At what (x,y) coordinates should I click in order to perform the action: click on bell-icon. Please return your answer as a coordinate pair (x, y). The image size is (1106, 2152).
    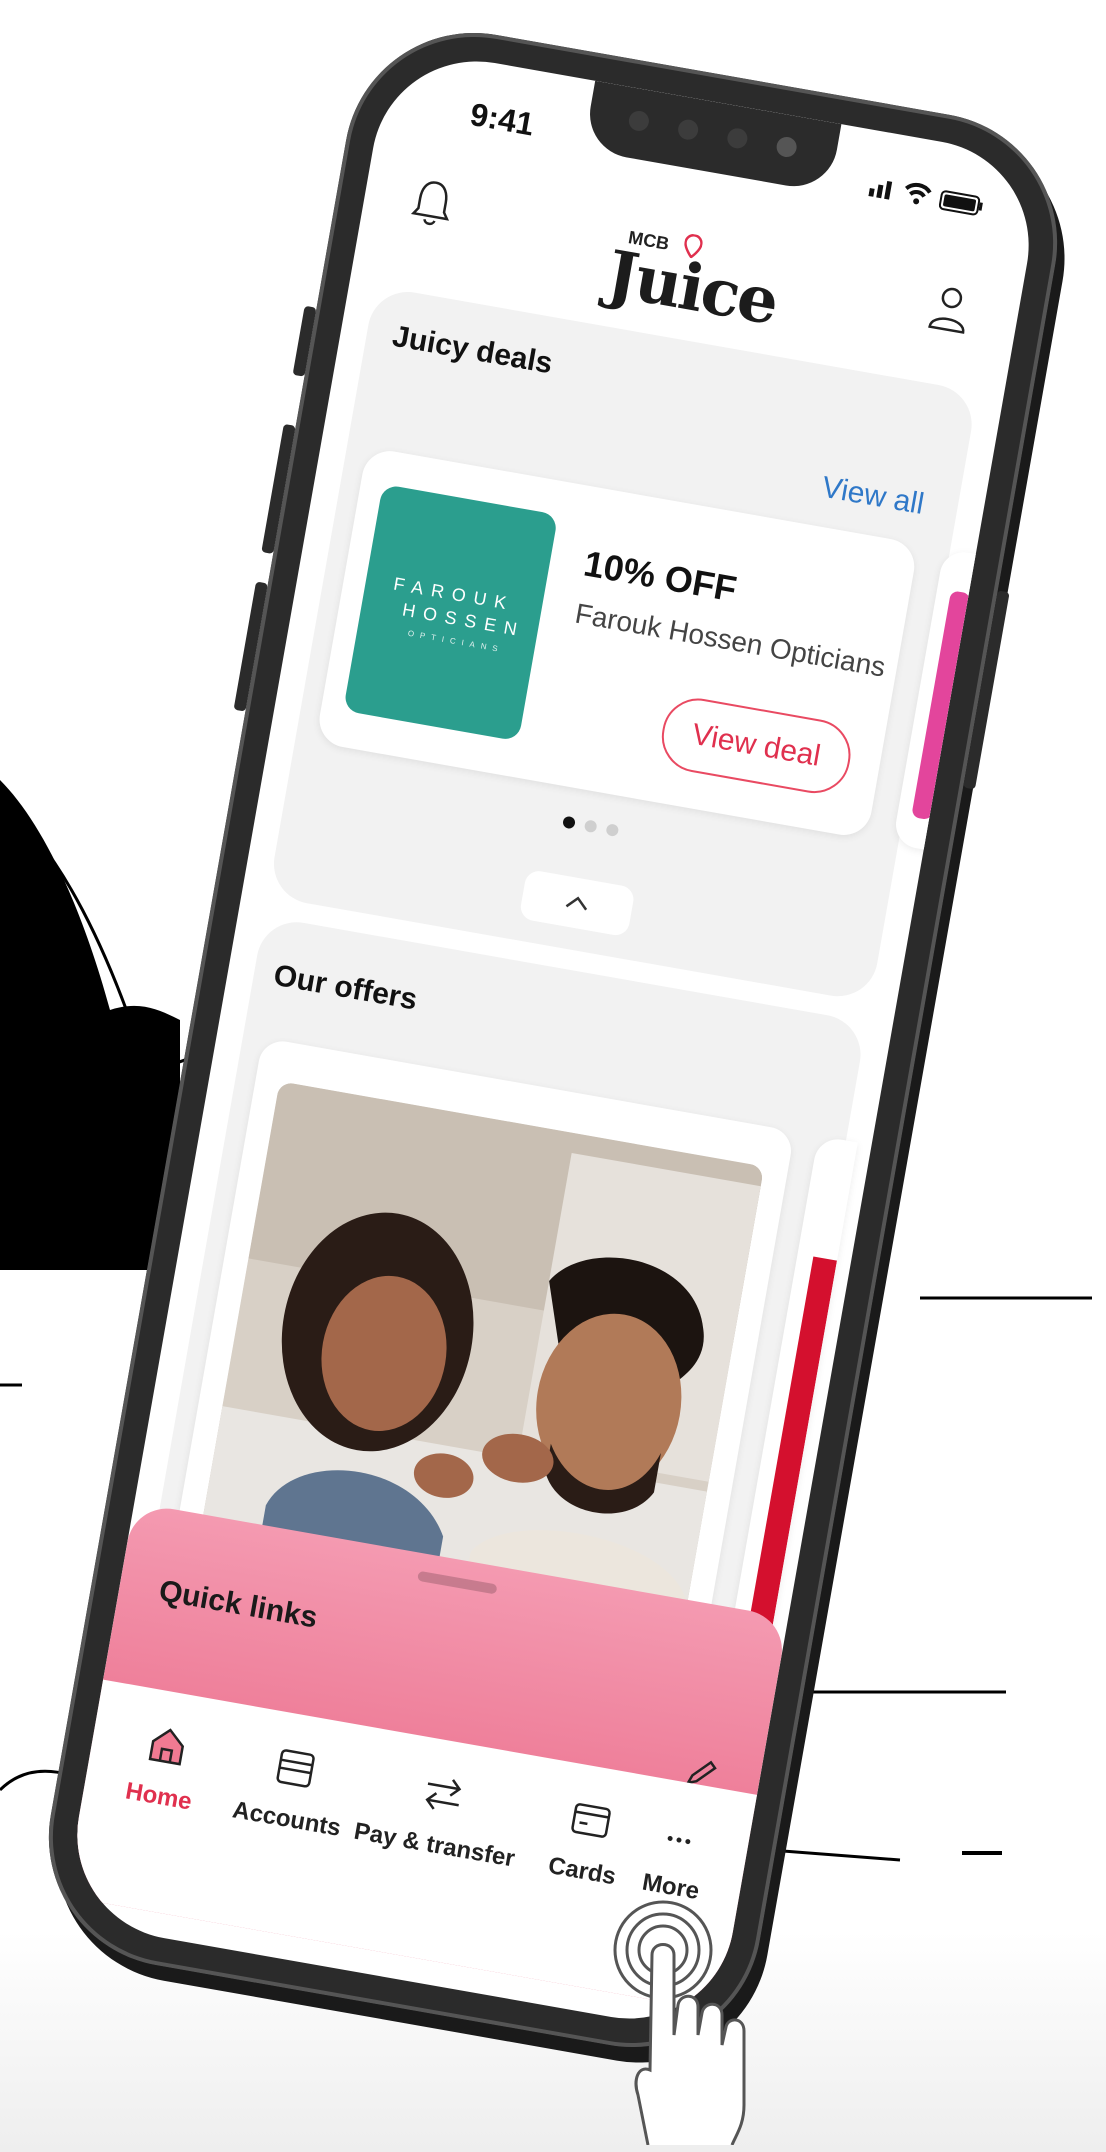
    Looking at the image, I should click on (432, 205).